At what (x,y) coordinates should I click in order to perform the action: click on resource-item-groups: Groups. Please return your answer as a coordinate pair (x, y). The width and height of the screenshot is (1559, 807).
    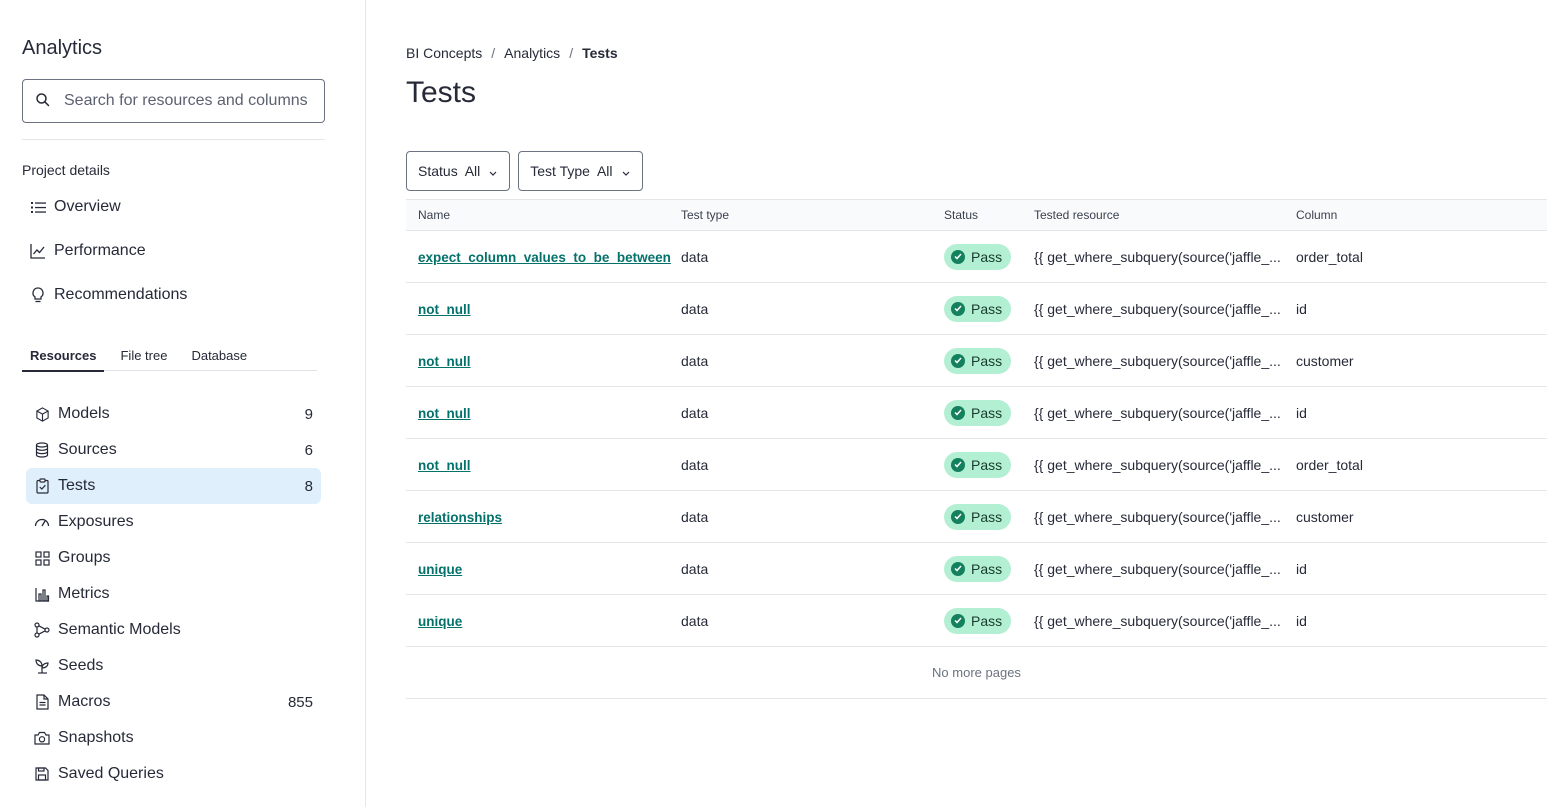
    Looking at the image, I should click on (173, 558).